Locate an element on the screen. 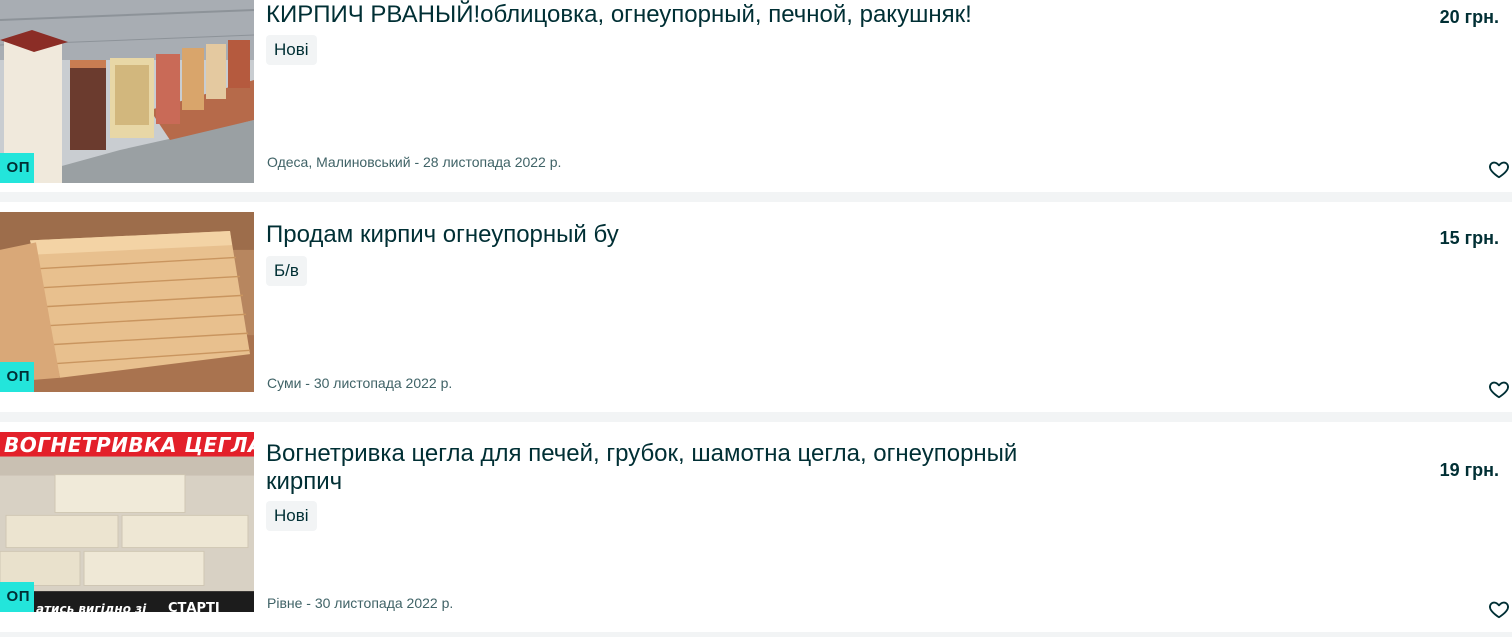 Image resolution: width=1512 pixels, height=637 pixels. listing-price: 19 грн. is located at coordinates (1469, 470).